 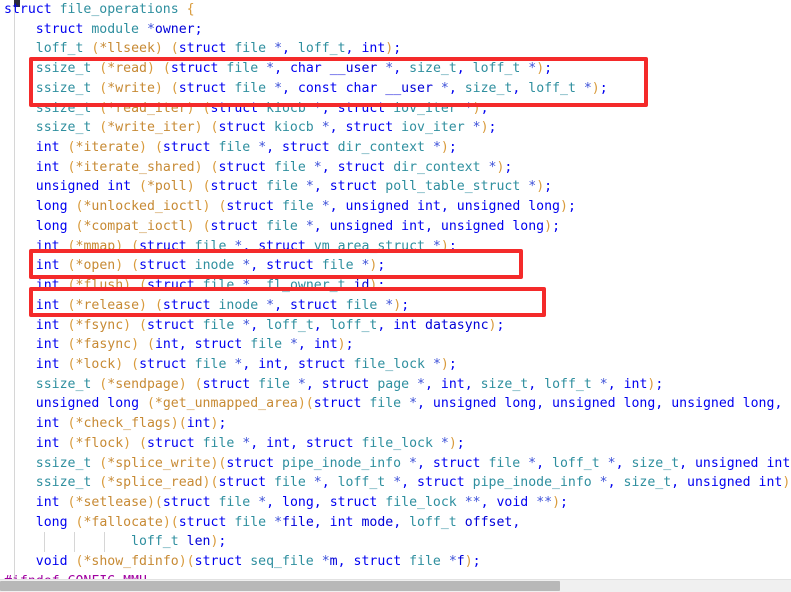 I want to click on code-line: int (*fasync) (int, struct file *, int);, so click(x=395, y=345).